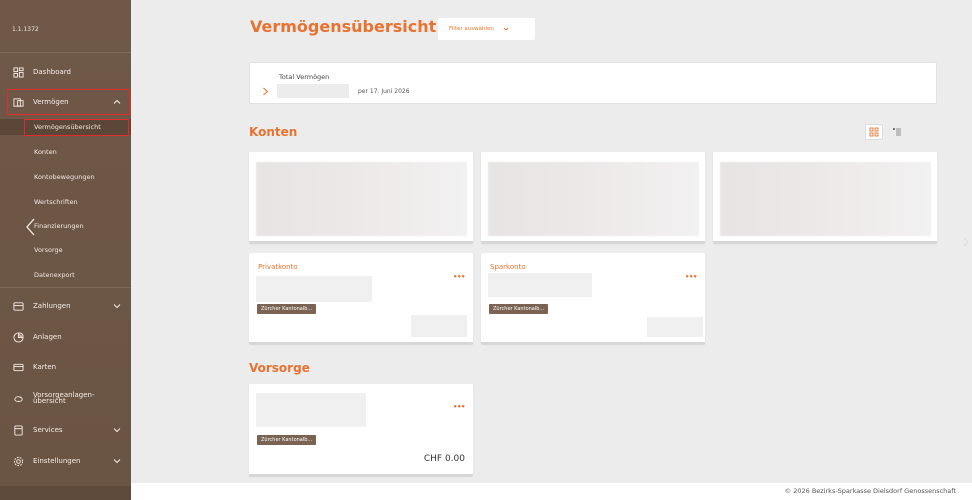 Image resolution: width=972 pixels, height=500 pixels. I want to click on sidebar-subitem-label: Kontobewegungen, so click(64, 177).